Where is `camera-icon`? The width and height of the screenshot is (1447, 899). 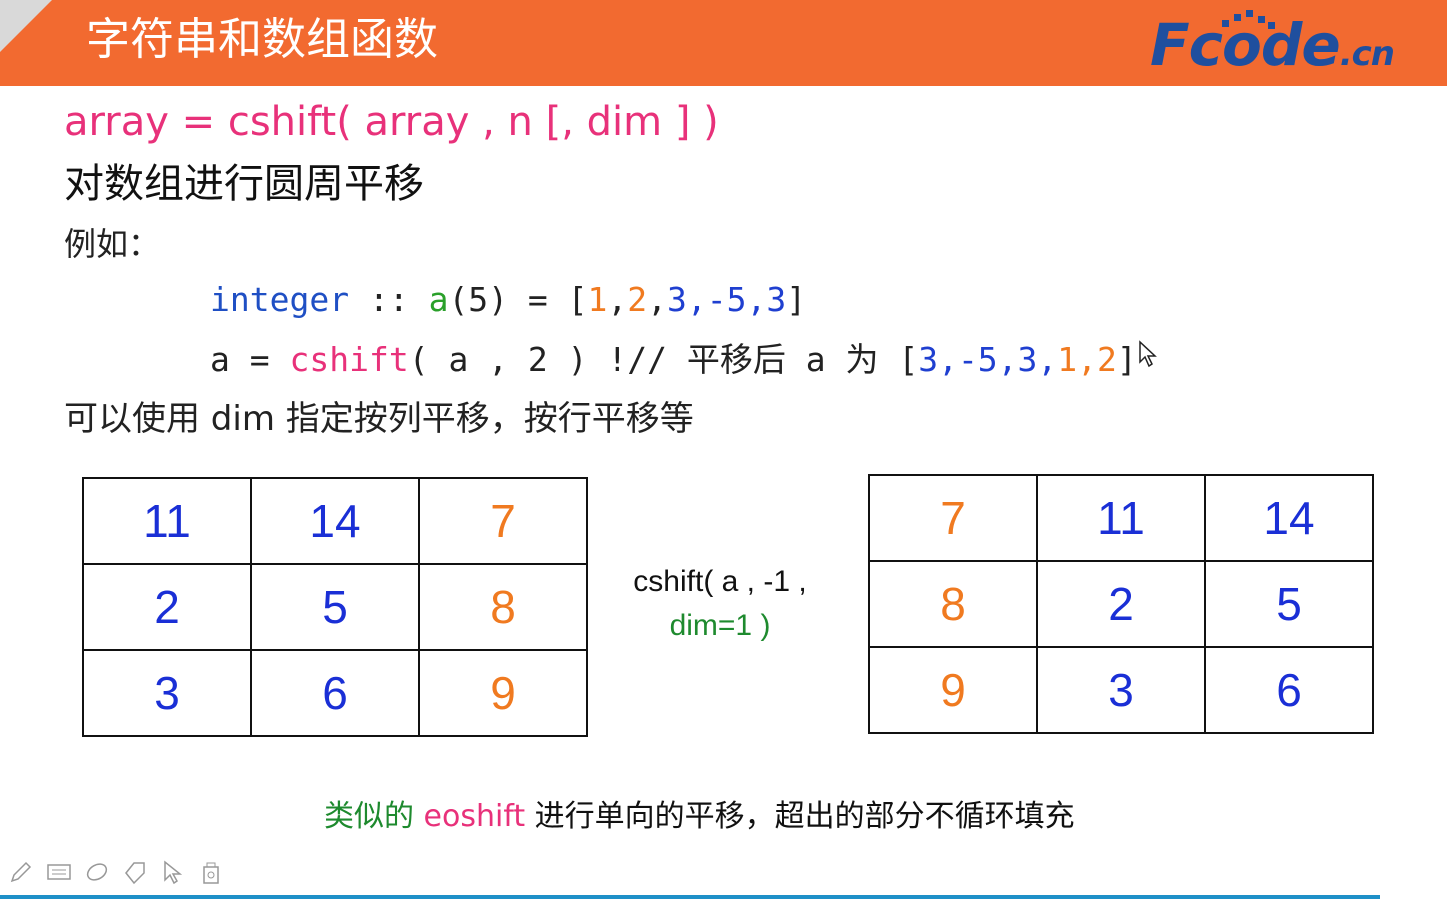
camera-icon is located at coordinates (211, 872).